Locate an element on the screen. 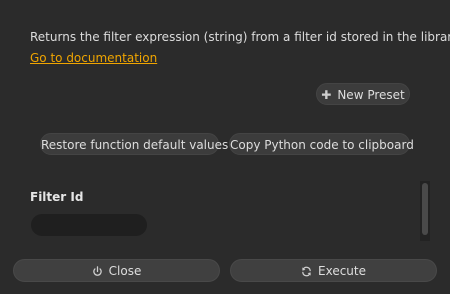 This screenshot has width=450, height=294. execute-button: Execute is located at coordinates (333, 270).